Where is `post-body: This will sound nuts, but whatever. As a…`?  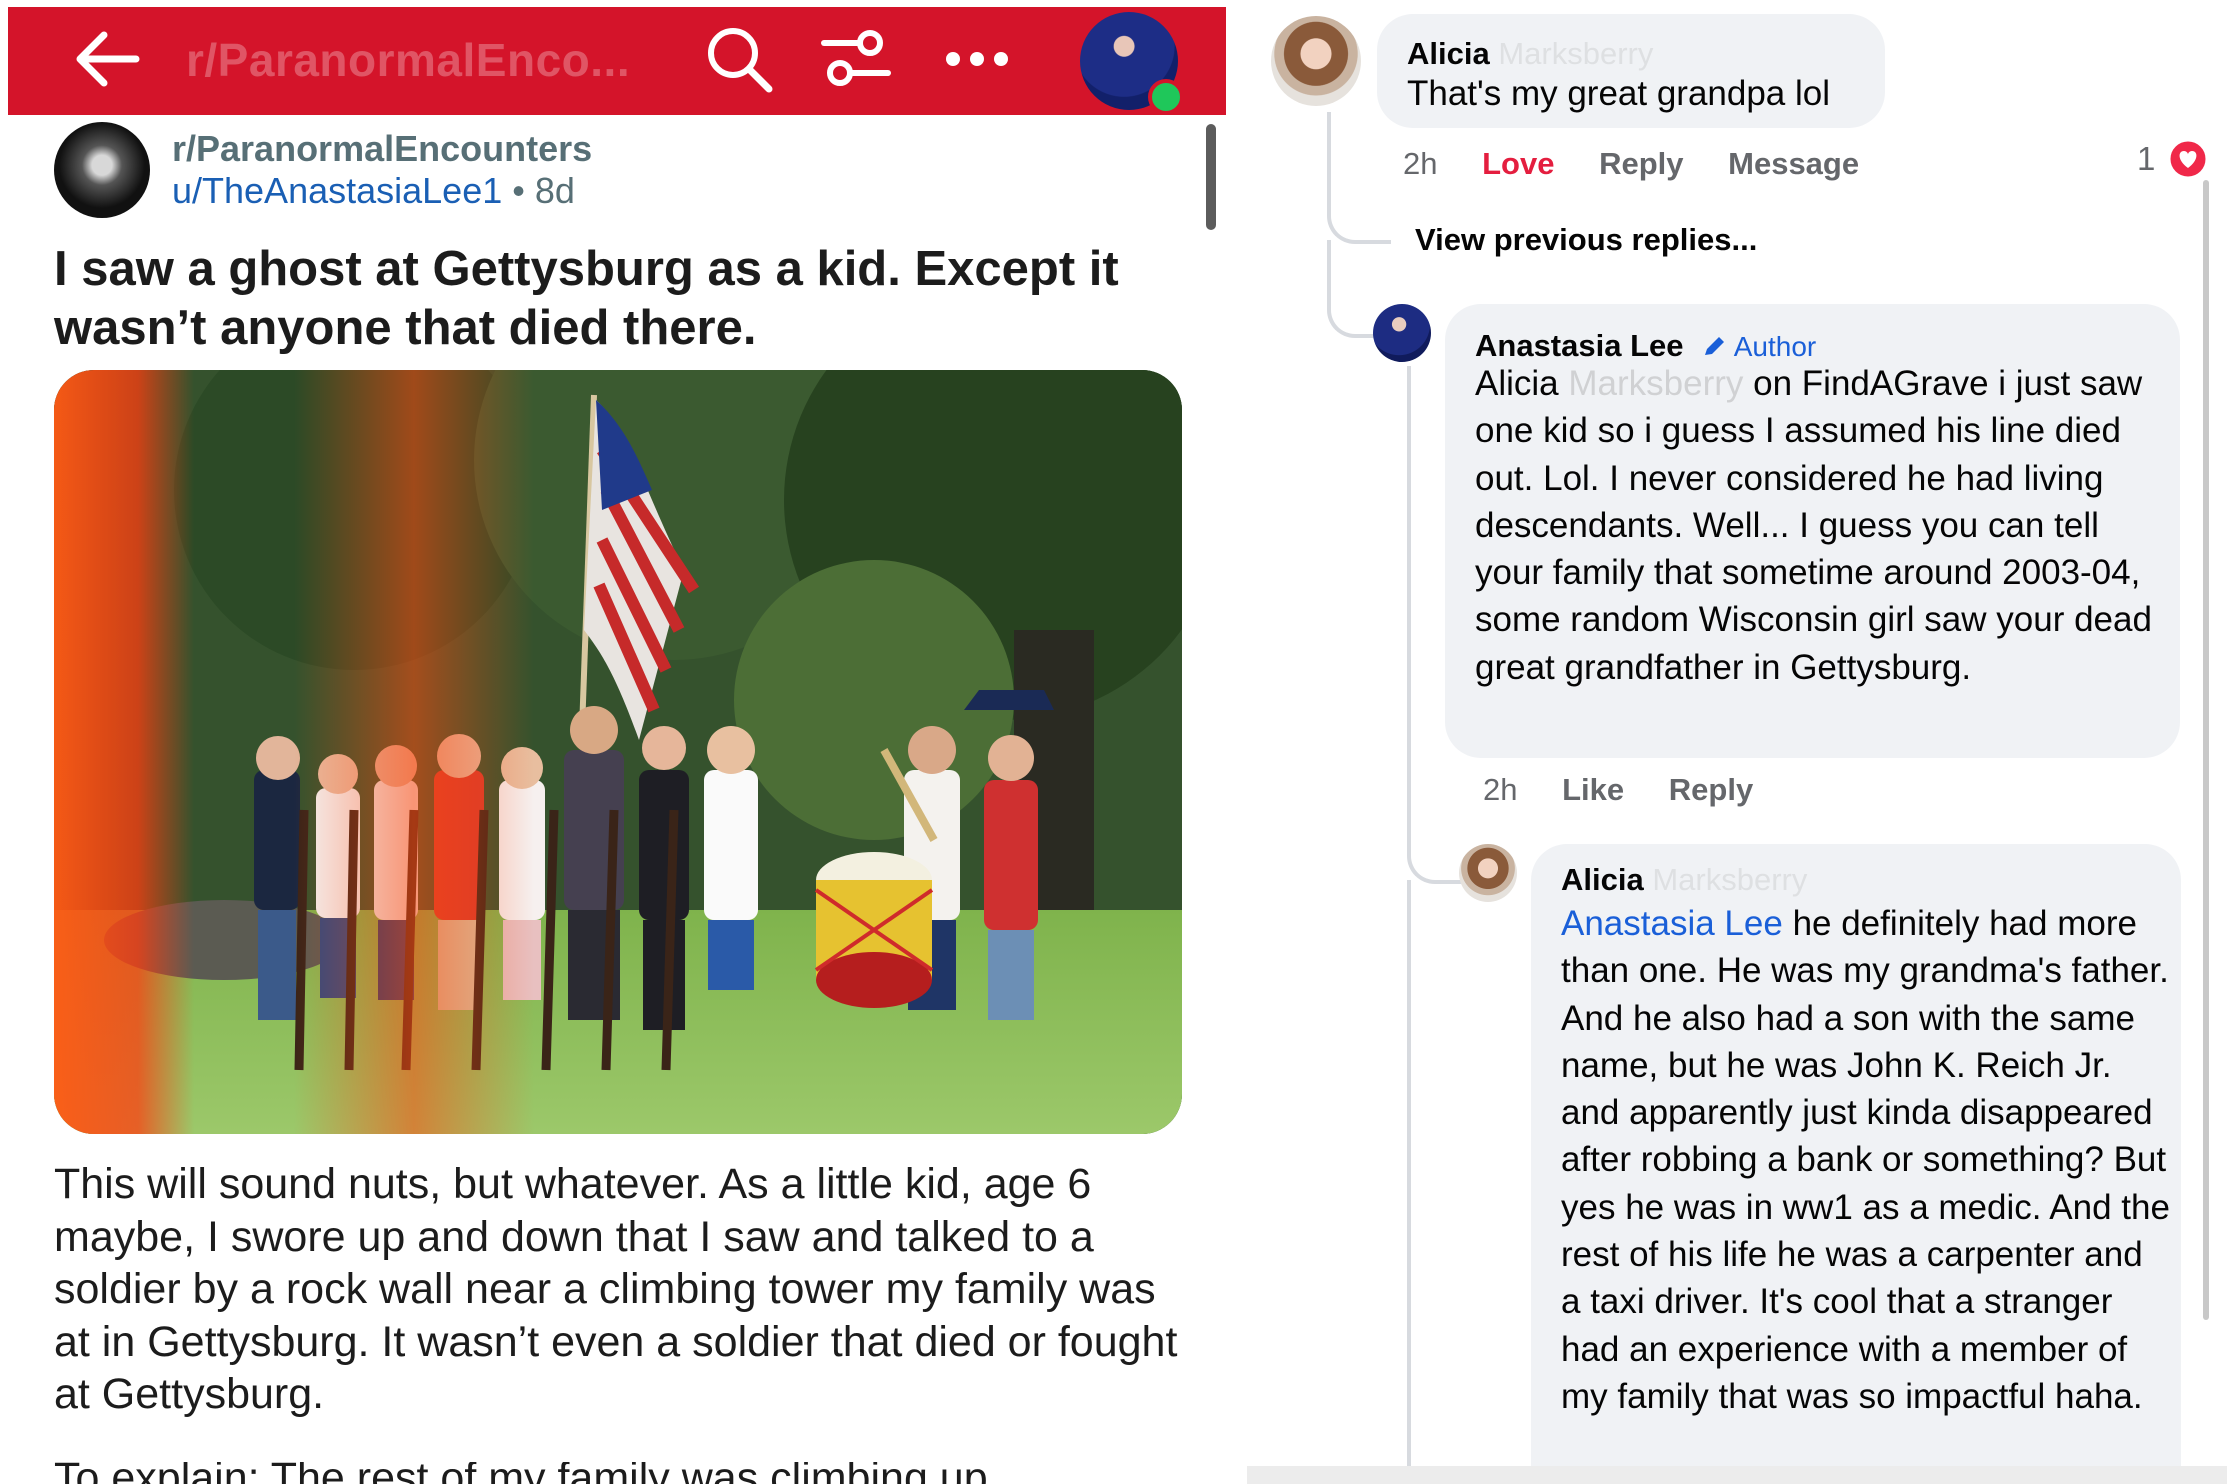
post-body: This will sound nuts, but whatever. As a… is located at coordinates (616, 1289).